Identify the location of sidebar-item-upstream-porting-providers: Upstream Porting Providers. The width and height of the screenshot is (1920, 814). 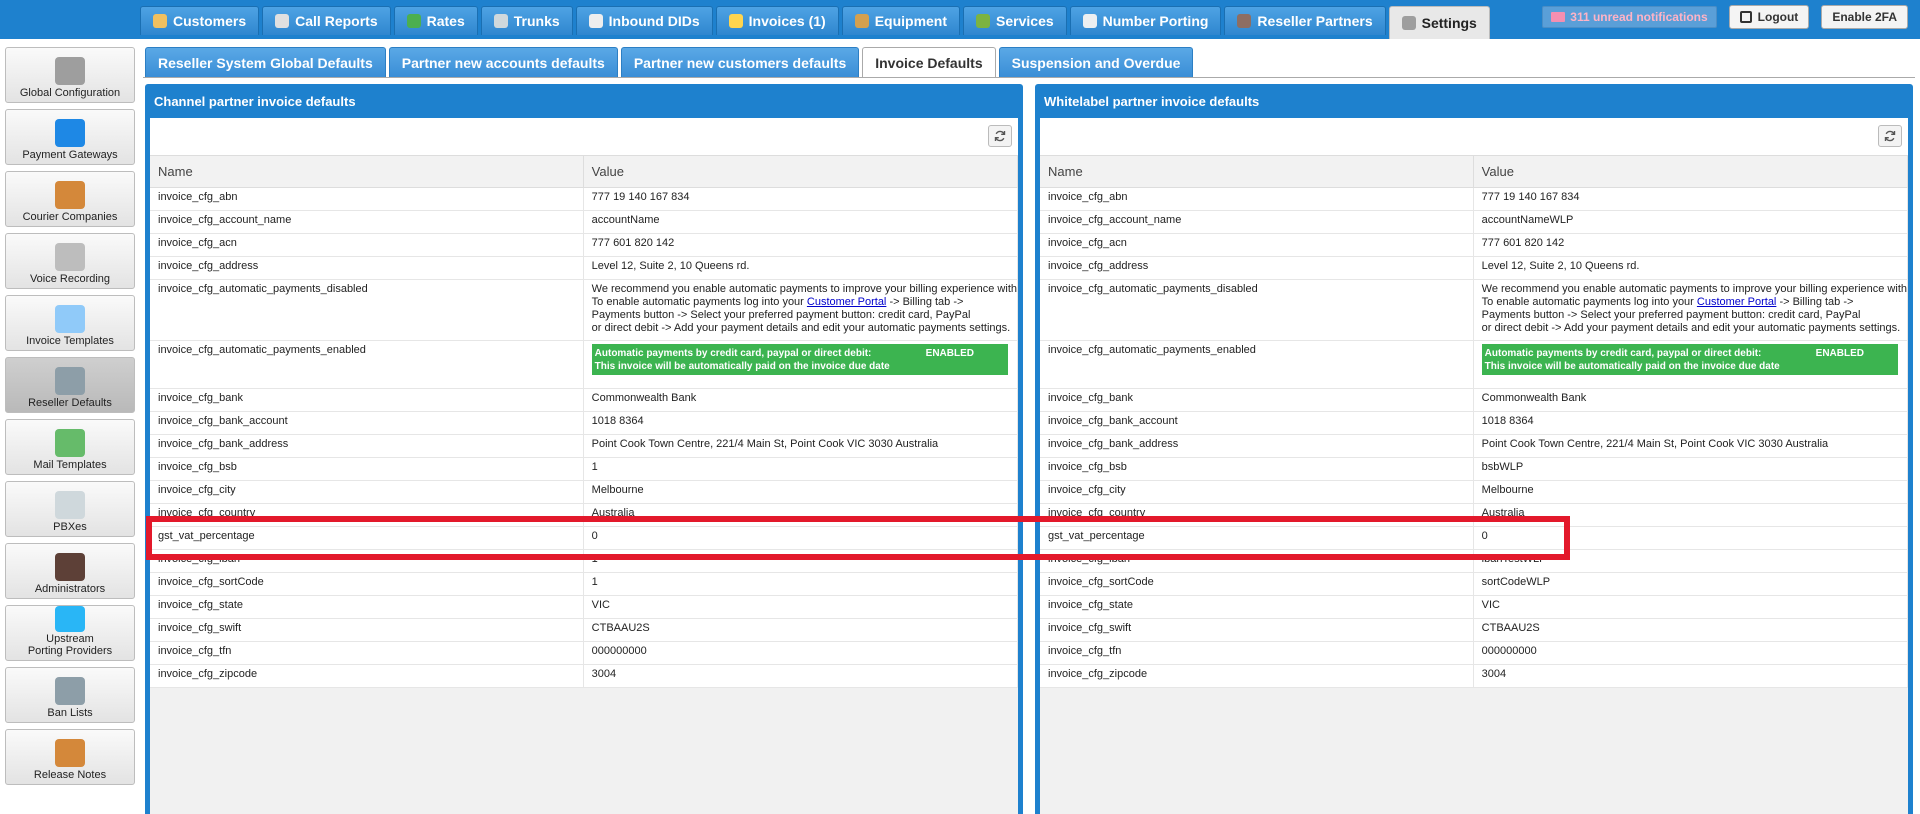
(70, 633).